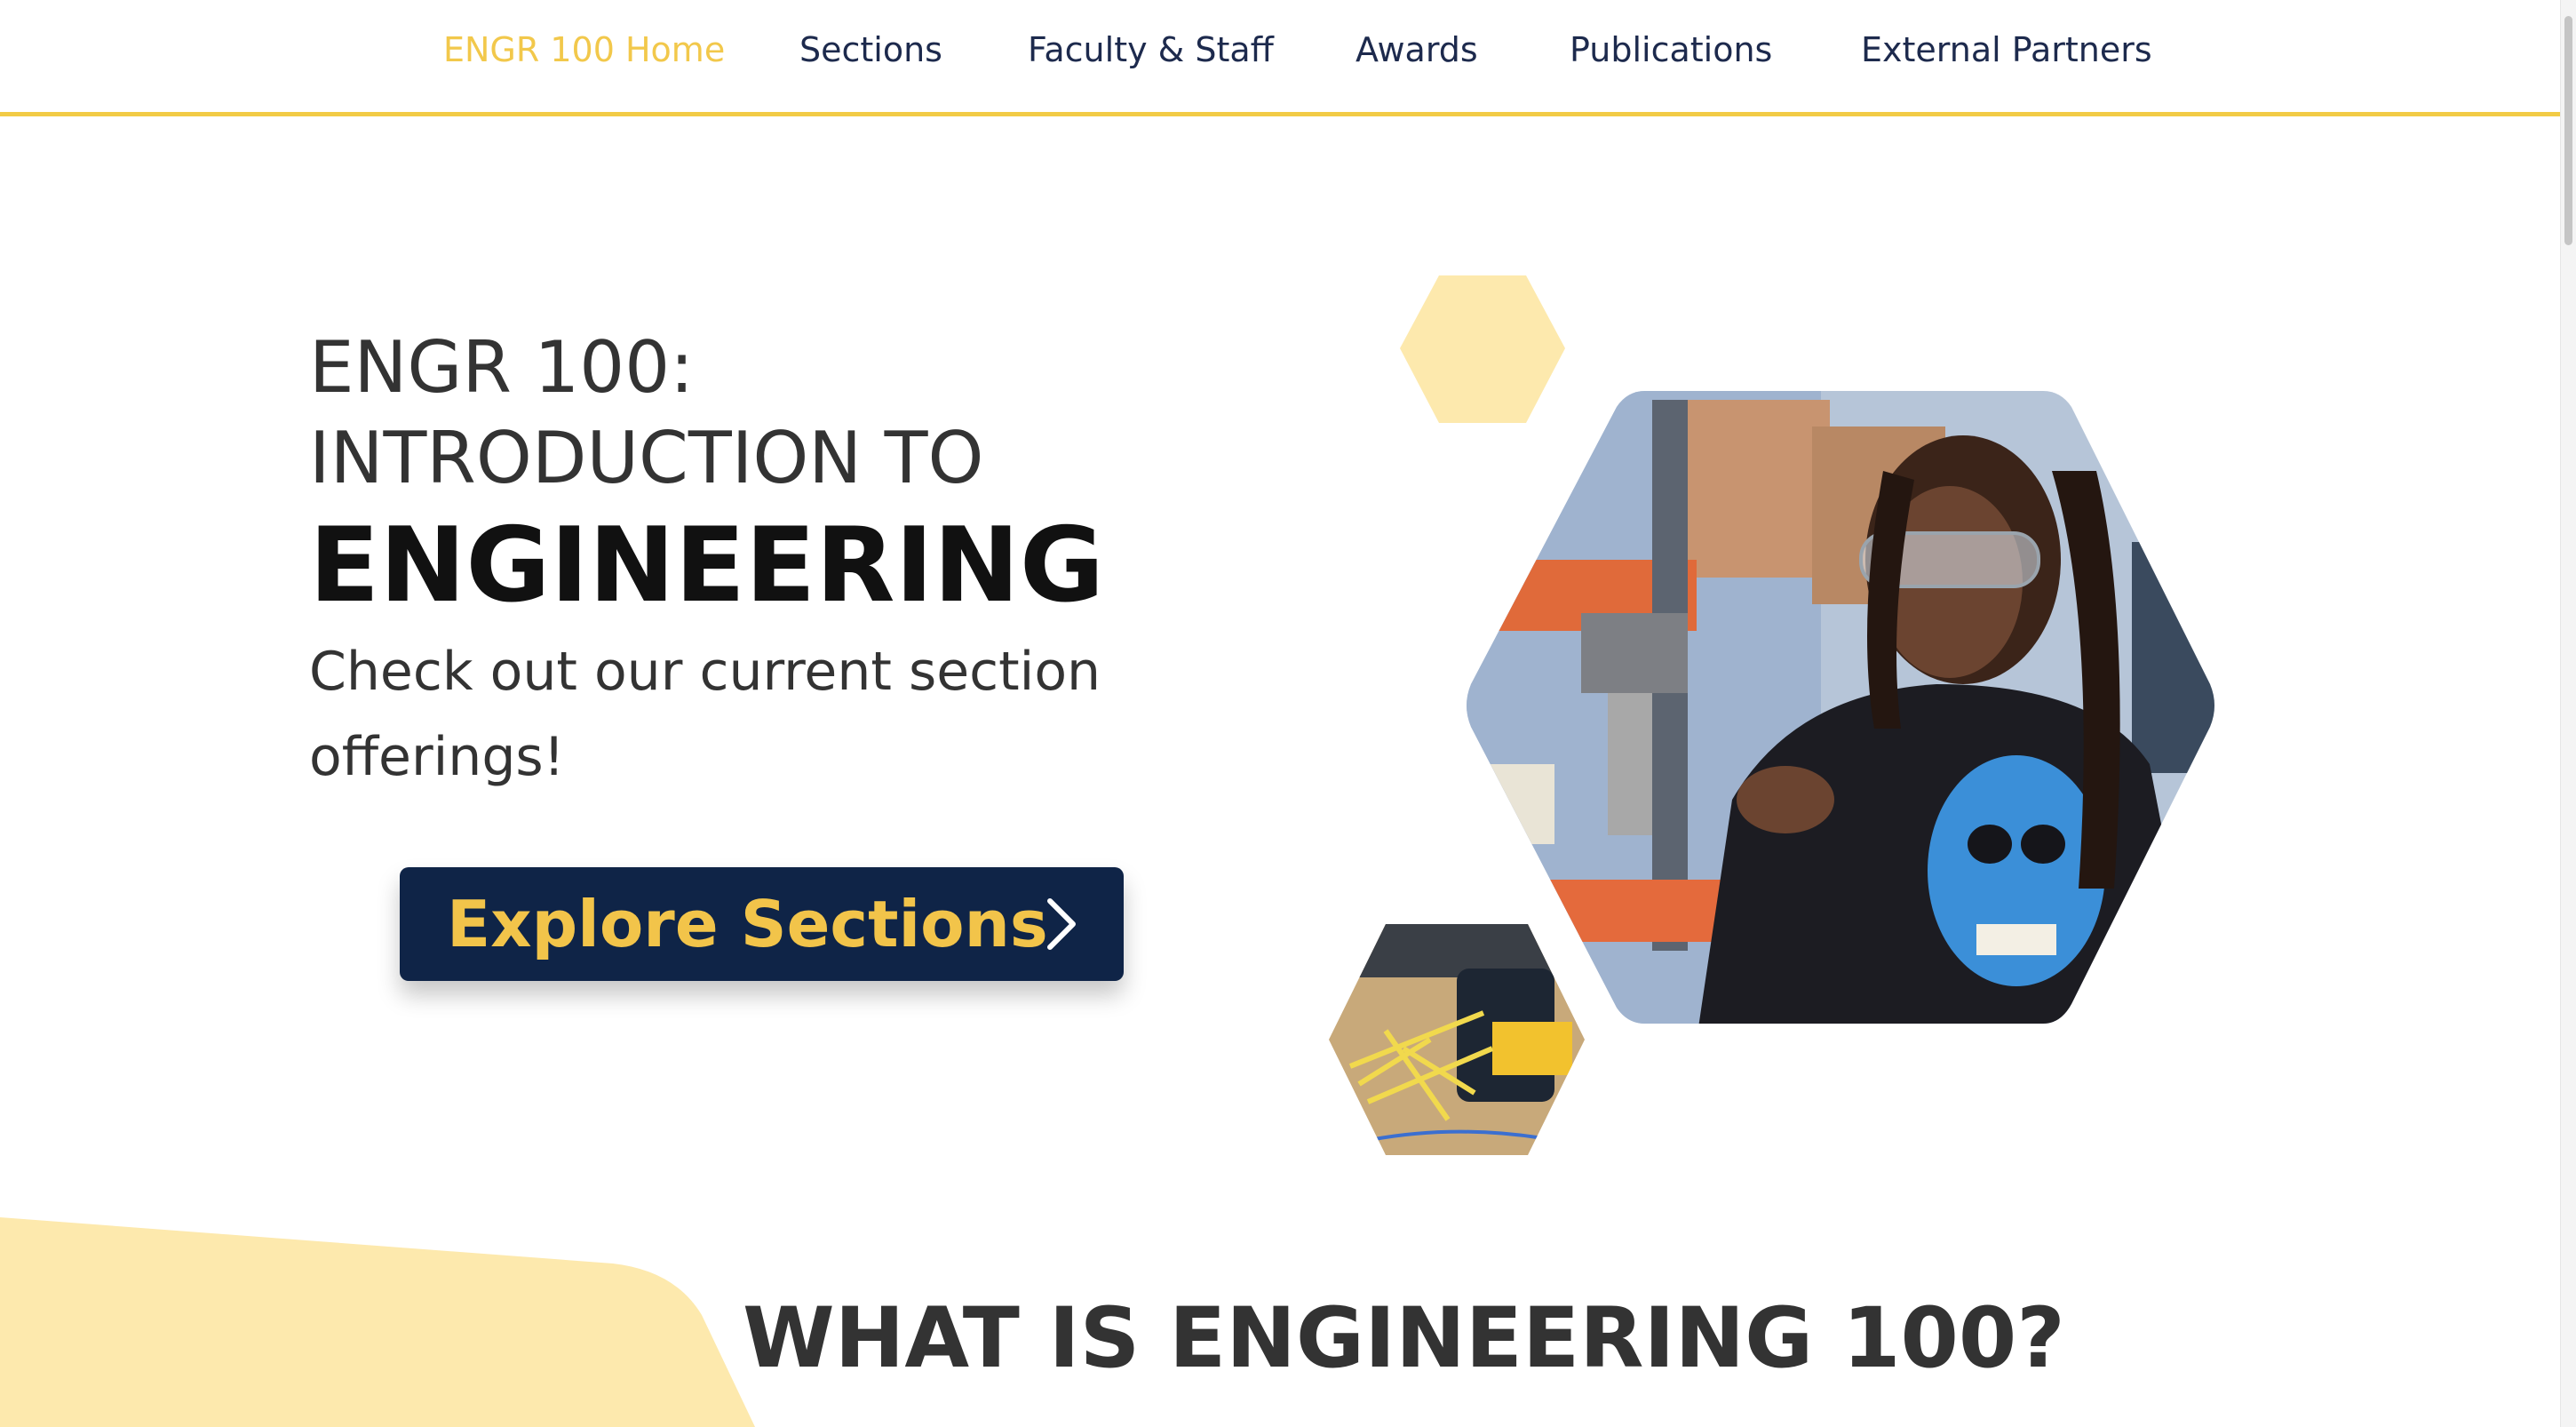  I want to click on hero-title-engineering: ENGINEERING, so click(707, 566).